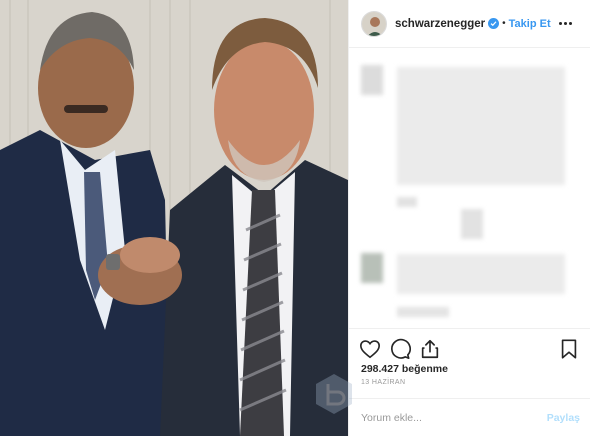 This screenshot has width=590, height=436. Describe the element at coordinates (454, 417) in the screenshot. I see `comment-input` at that location.